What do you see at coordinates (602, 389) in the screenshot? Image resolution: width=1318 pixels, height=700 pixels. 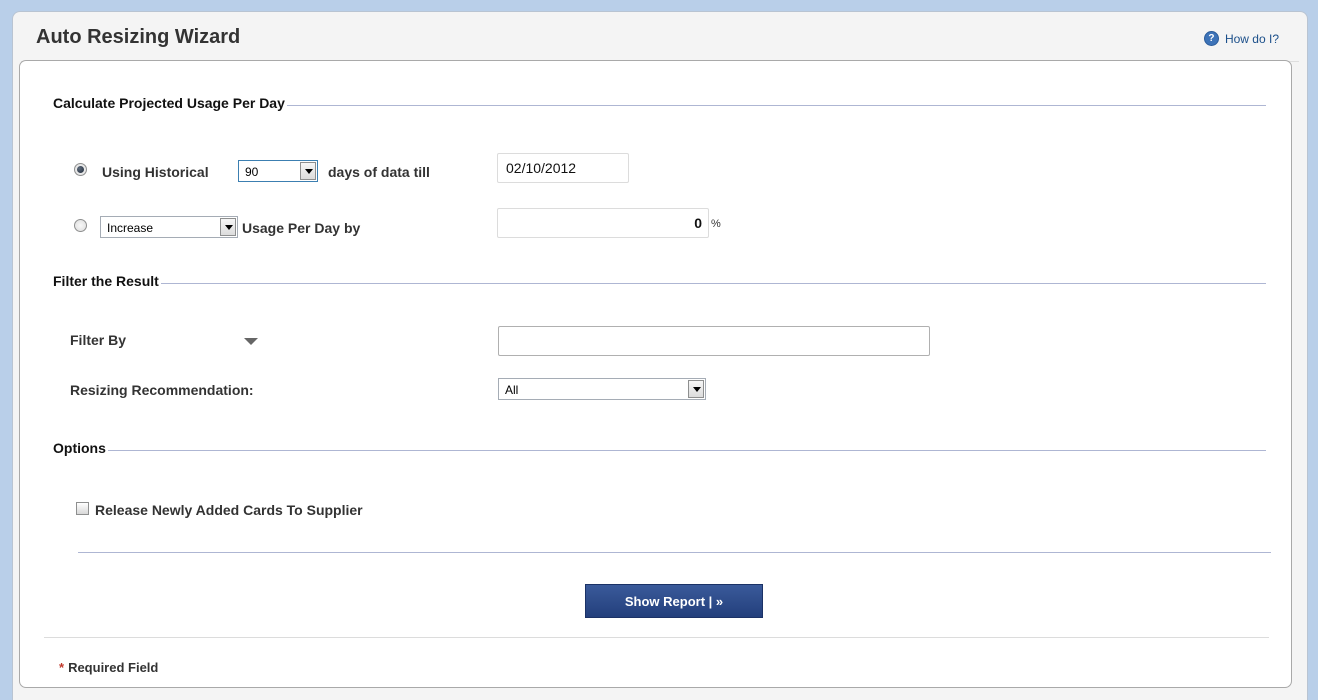 I see `recommendation-select: All` at bounding box center [602, 389].